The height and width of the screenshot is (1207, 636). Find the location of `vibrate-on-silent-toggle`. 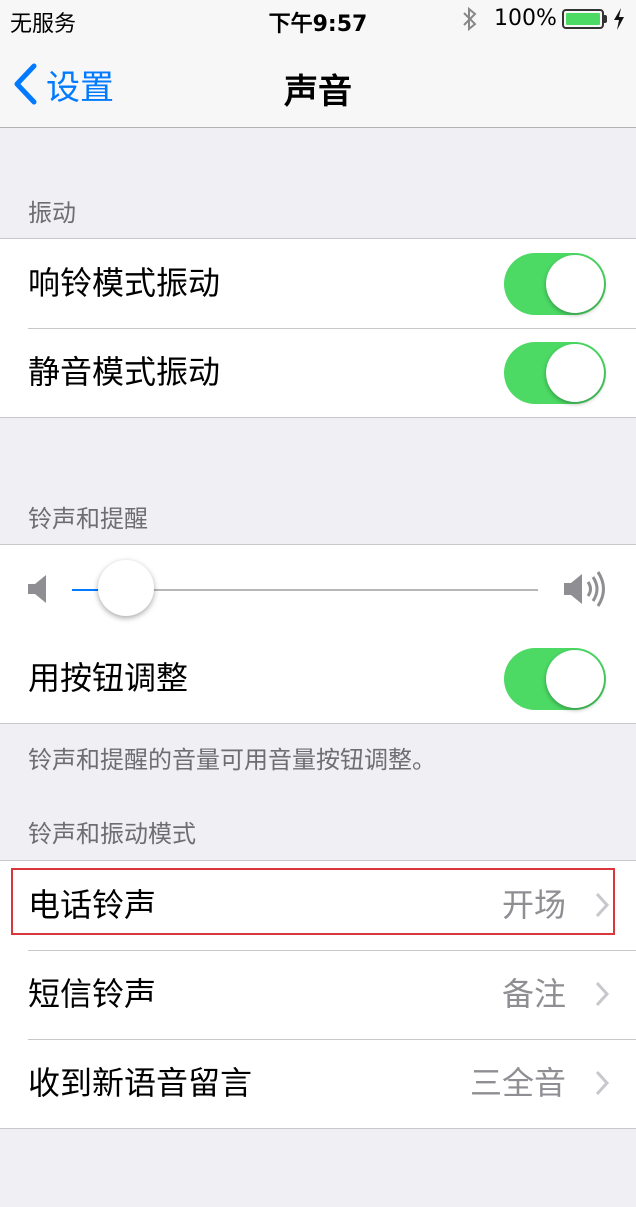

vibrate-on-silent-toggle is located at coordinates (555, 373).